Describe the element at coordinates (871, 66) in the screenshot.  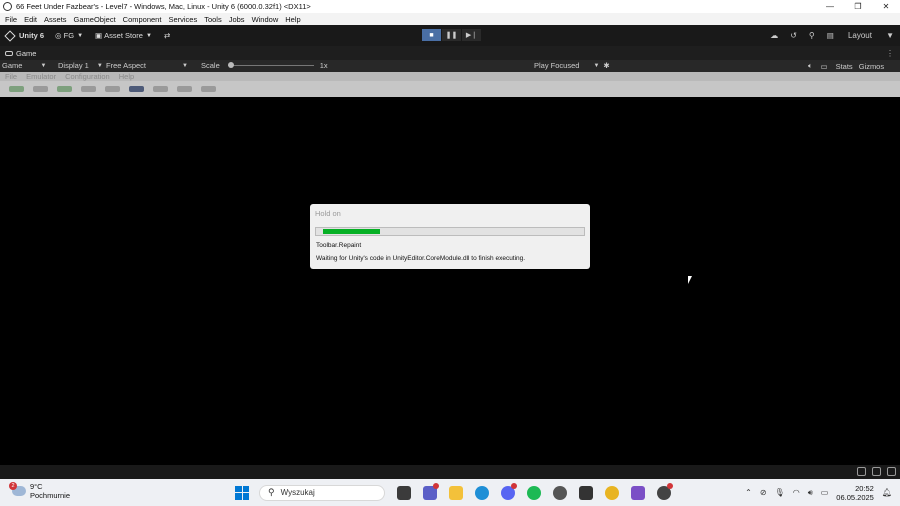
I see `gizmos-toggle: Gizmos` at that location.